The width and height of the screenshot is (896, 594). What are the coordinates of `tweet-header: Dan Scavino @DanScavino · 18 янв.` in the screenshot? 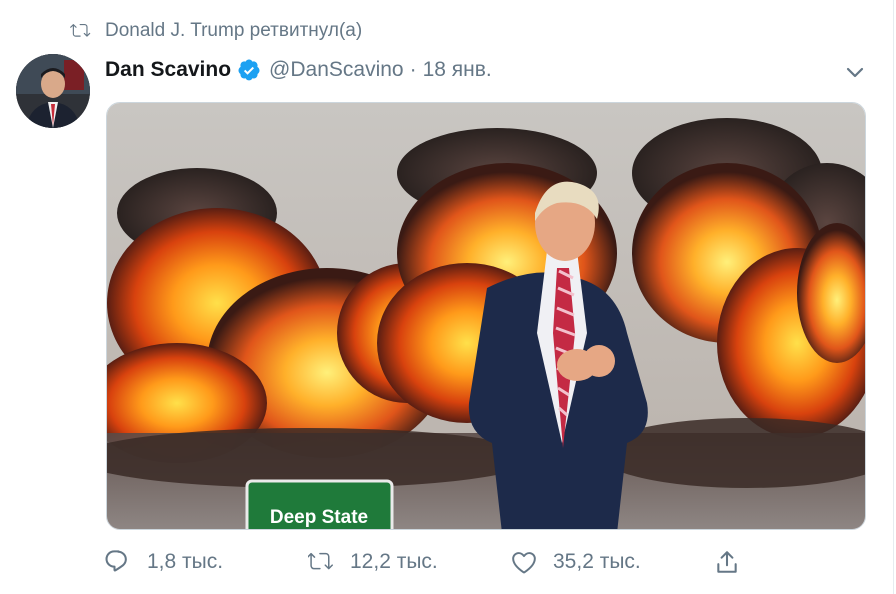 It's located at (298, 70).